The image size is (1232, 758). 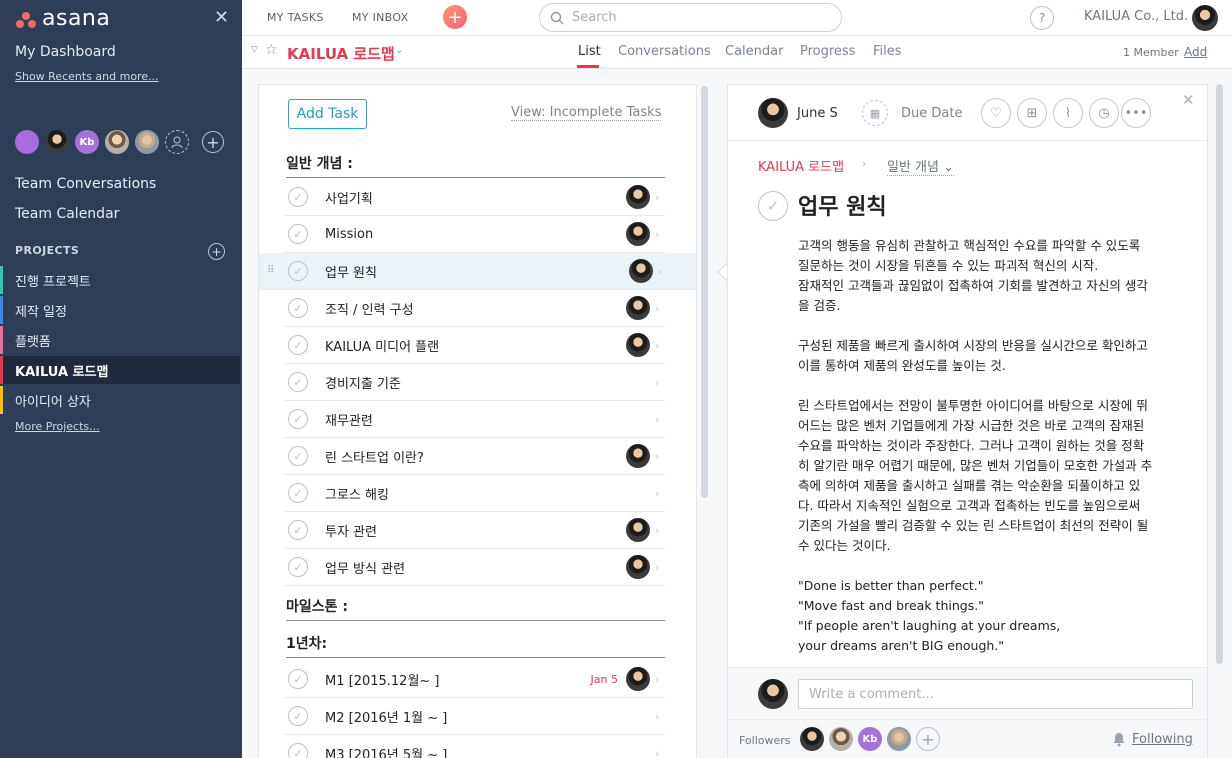 What do you see at coordinates (474, 679) in the screenshot?
I see `task-row: ✓ M1 [2015.12월~ ] Jan 5 ›` at bounding box center [474, 679].